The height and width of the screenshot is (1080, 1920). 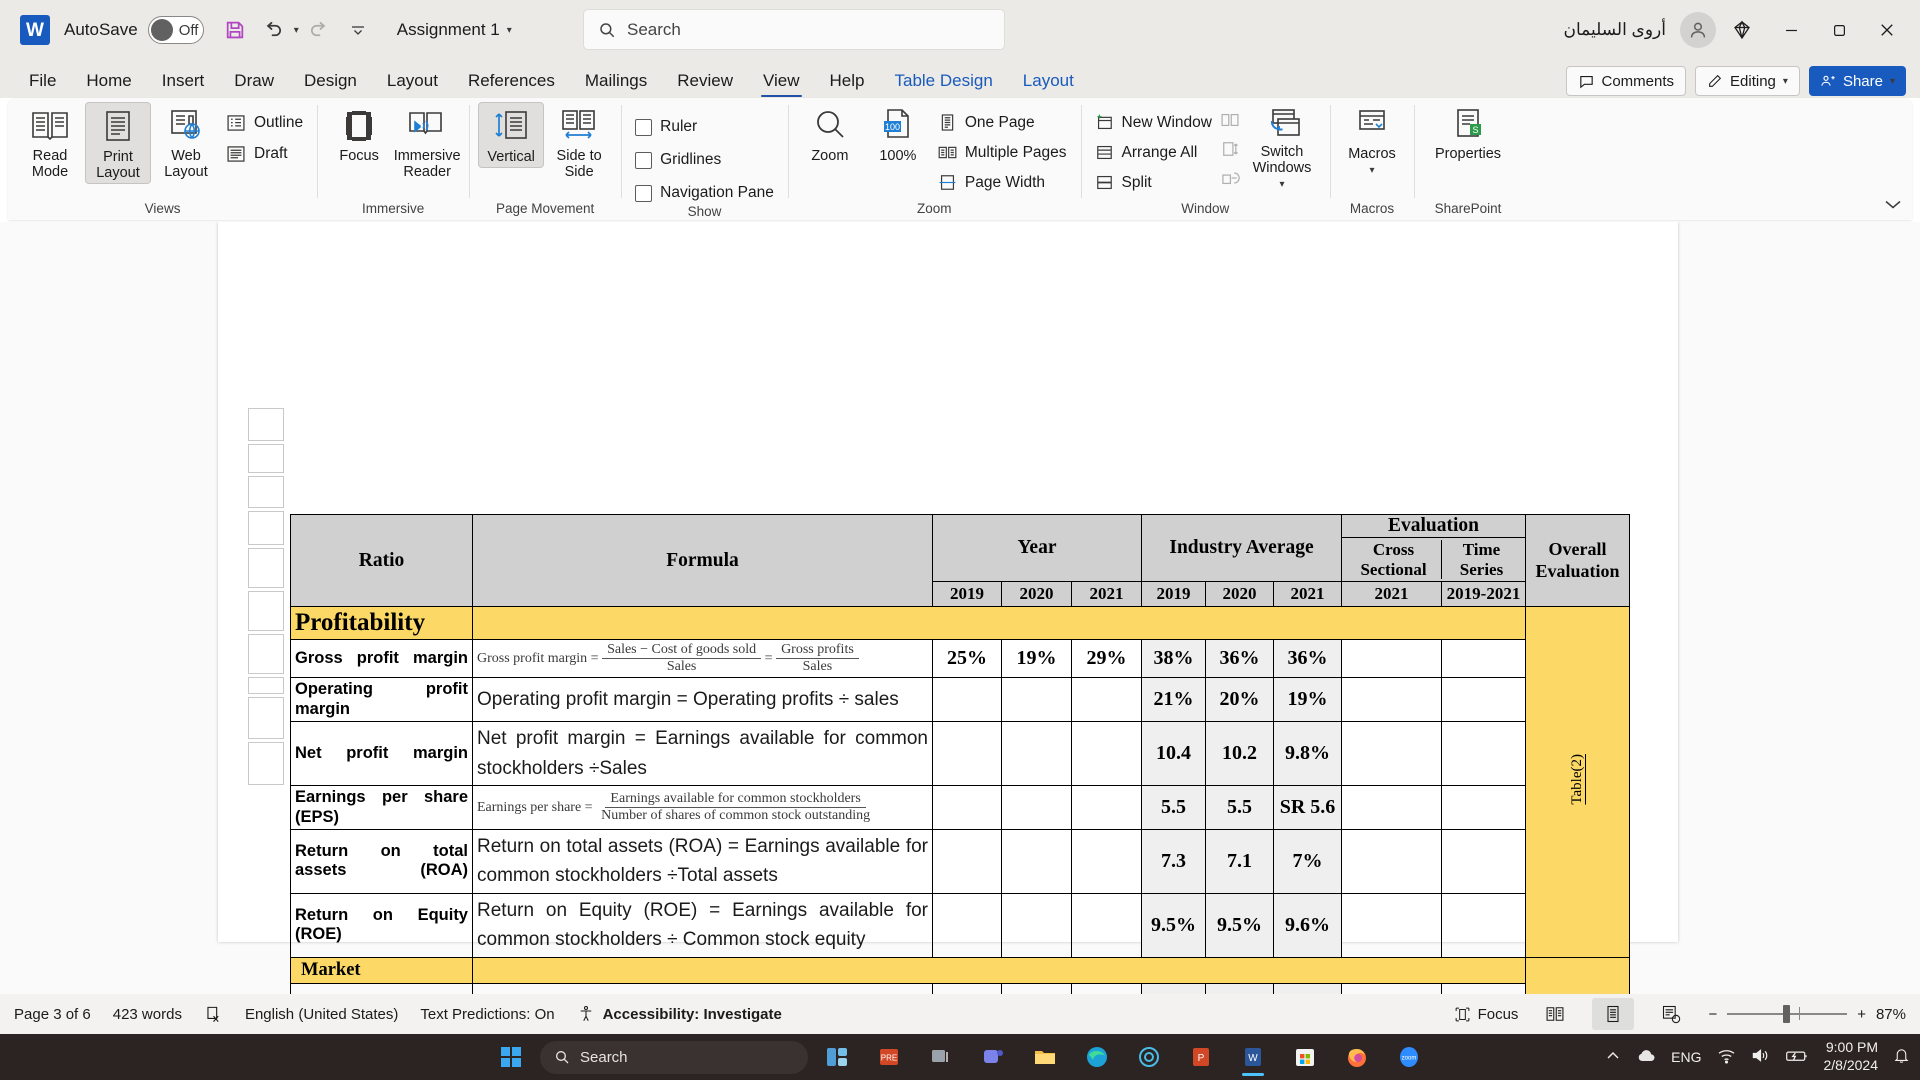 What do you see at coordinates (1839, 30) in the screenshot?
I see `restore-button` at bounding box center [1839, 30].